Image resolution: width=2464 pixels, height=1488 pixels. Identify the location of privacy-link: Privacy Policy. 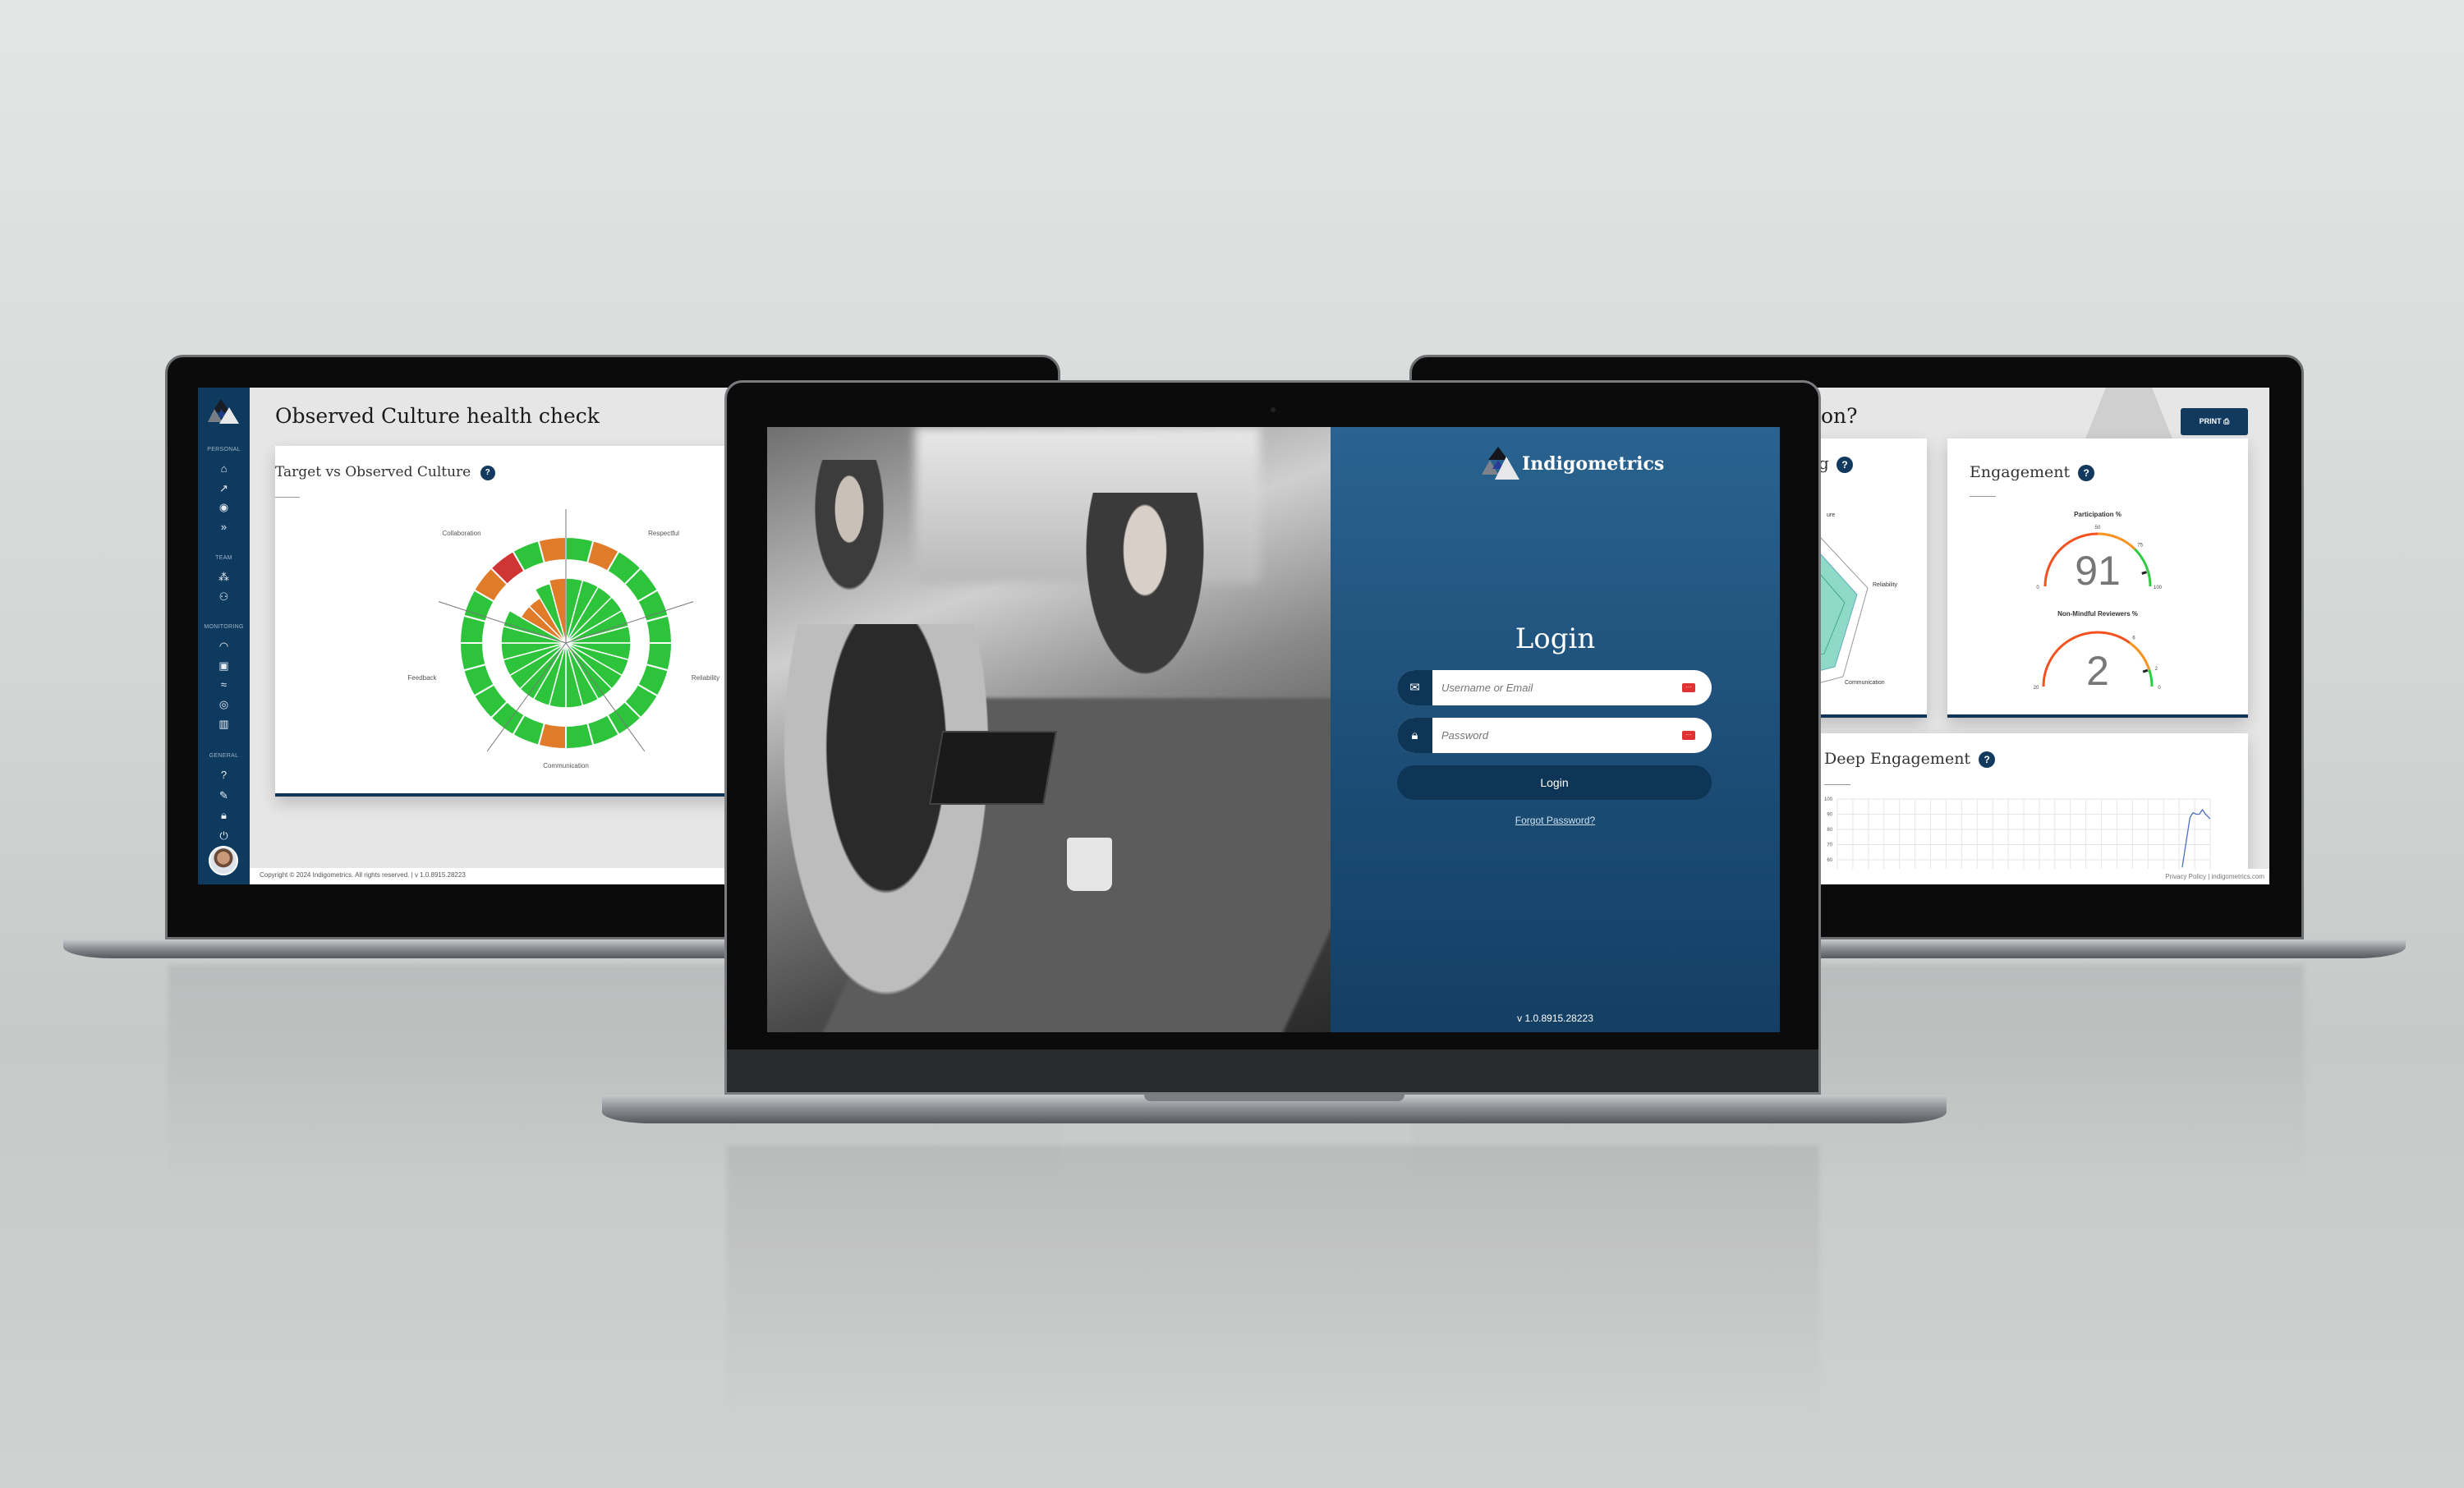
(2185, 876).